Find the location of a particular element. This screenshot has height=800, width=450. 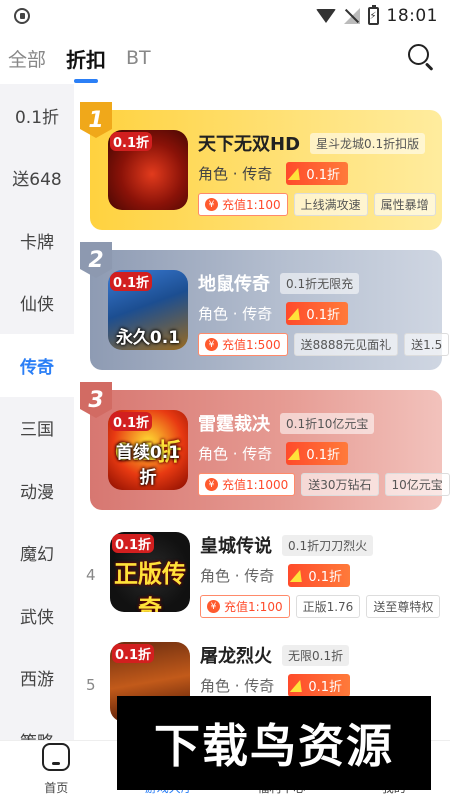

category-sidebar: 0.1折 送648 卡牌 仙侠 传奇 三国 动漫 魔幻 武侠 西游 策略 is located at coordinates (37, 412).